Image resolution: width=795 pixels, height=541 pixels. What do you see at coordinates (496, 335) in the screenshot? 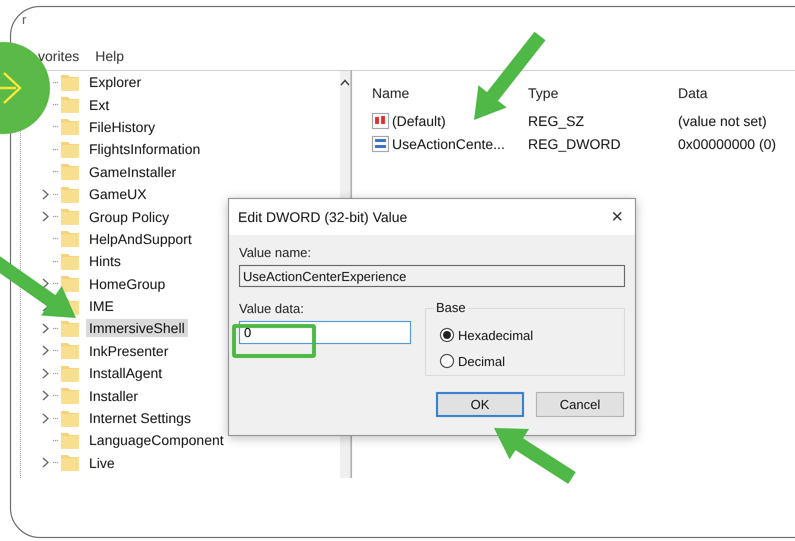
I see `radio-label: Hexadecimal` at bounding box center [496, 335].